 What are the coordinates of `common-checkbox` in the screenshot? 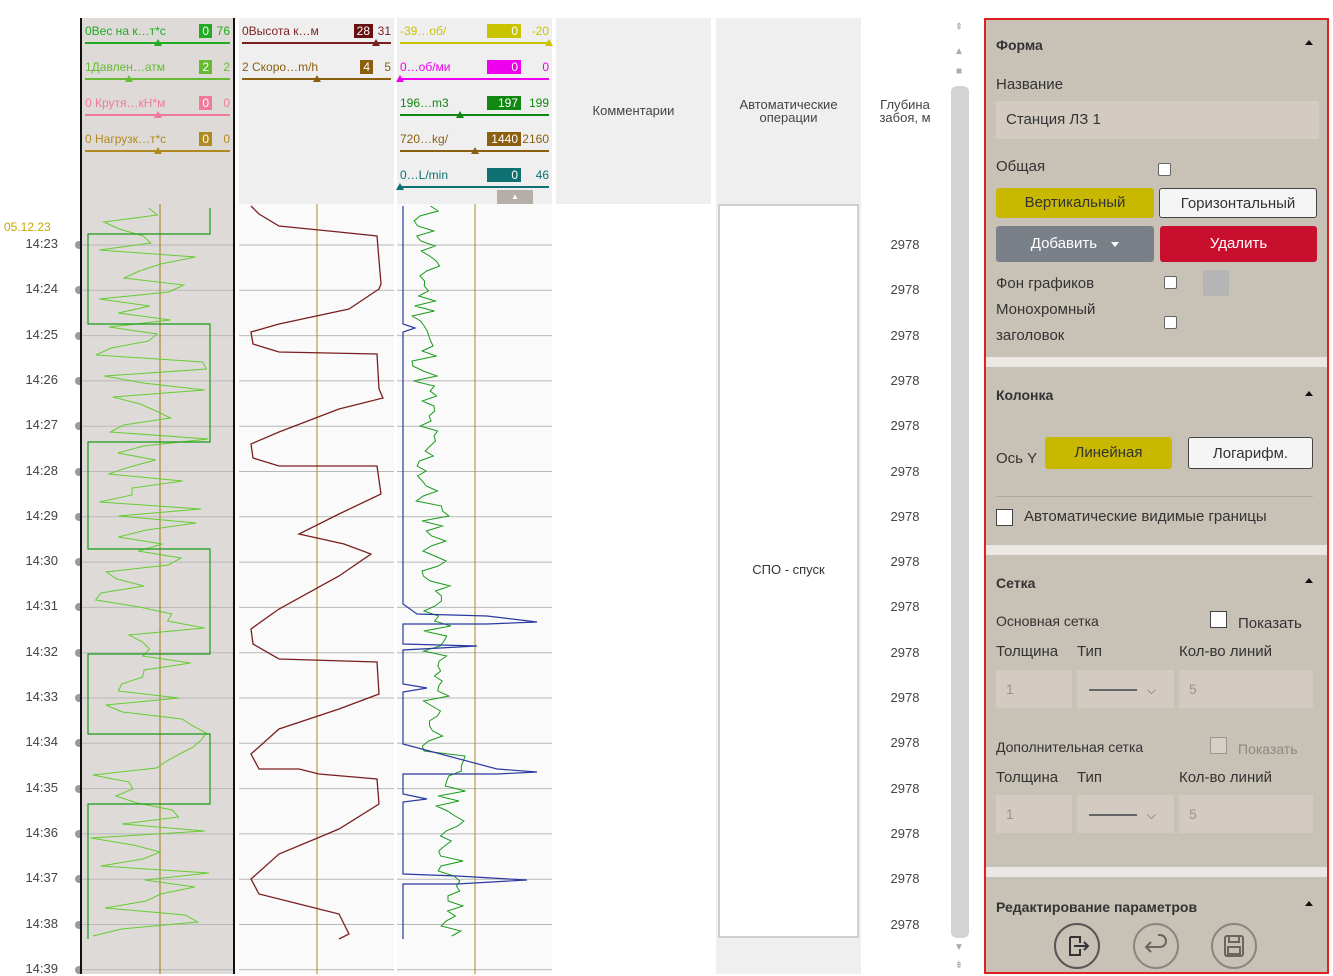 It's located at (1164, 169).